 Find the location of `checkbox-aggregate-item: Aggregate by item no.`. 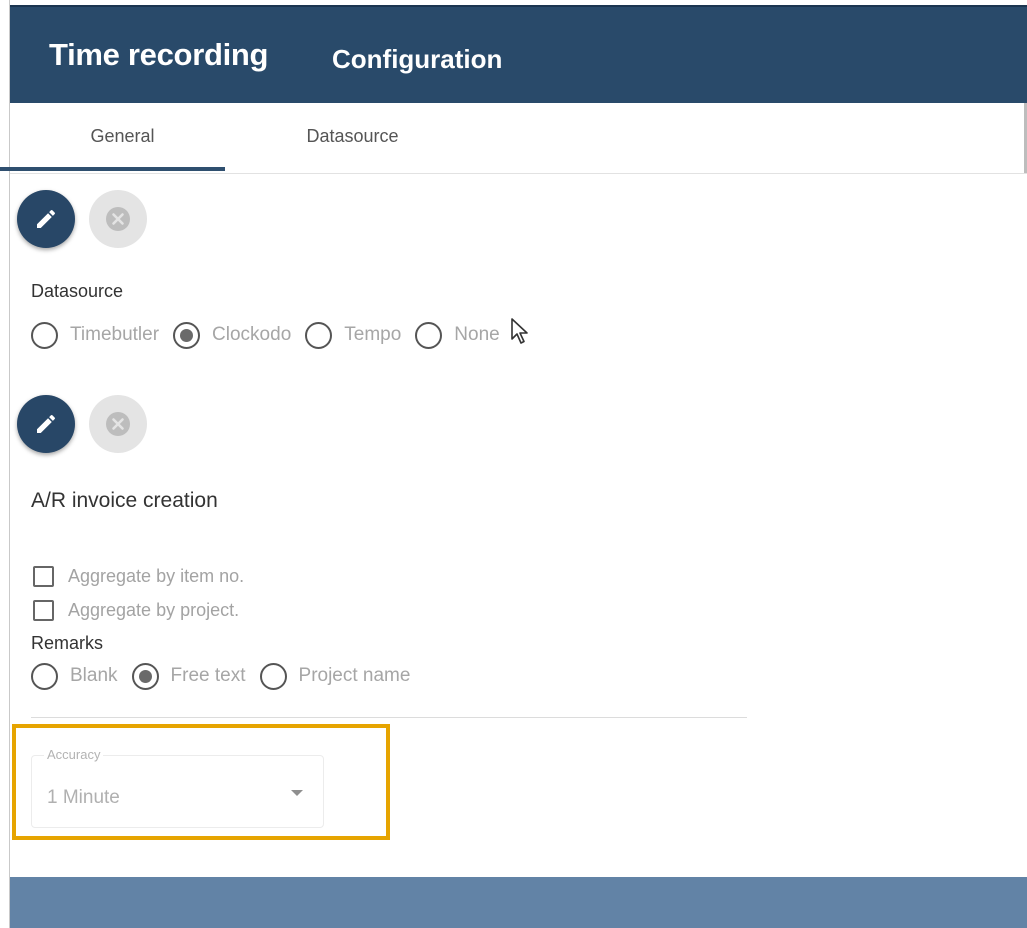

checkbox-aggregate-item: Aggregate by item no. is located at coordinates (138, 576).